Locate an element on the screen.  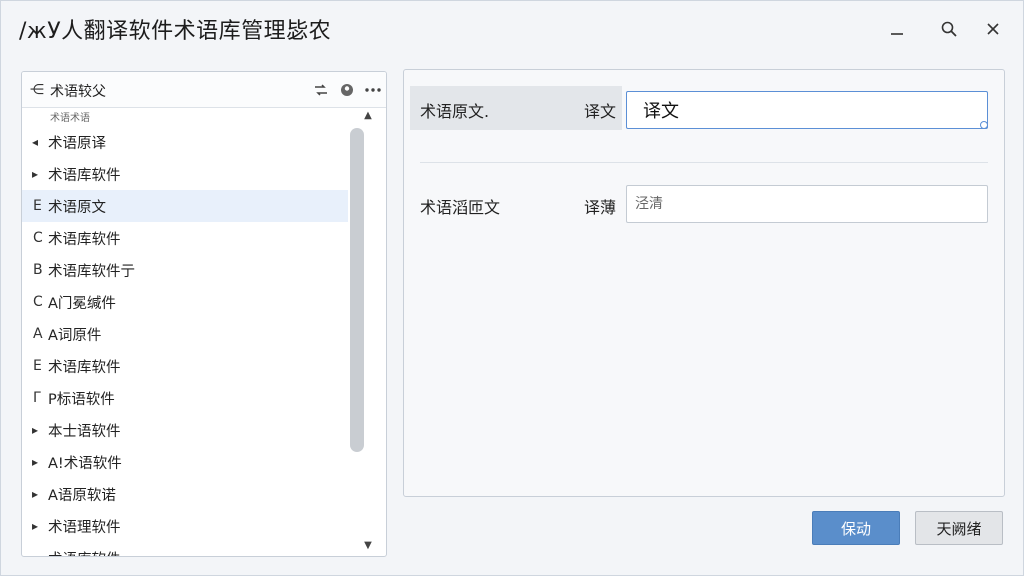
close-icon is located at coordinates (993, 29).